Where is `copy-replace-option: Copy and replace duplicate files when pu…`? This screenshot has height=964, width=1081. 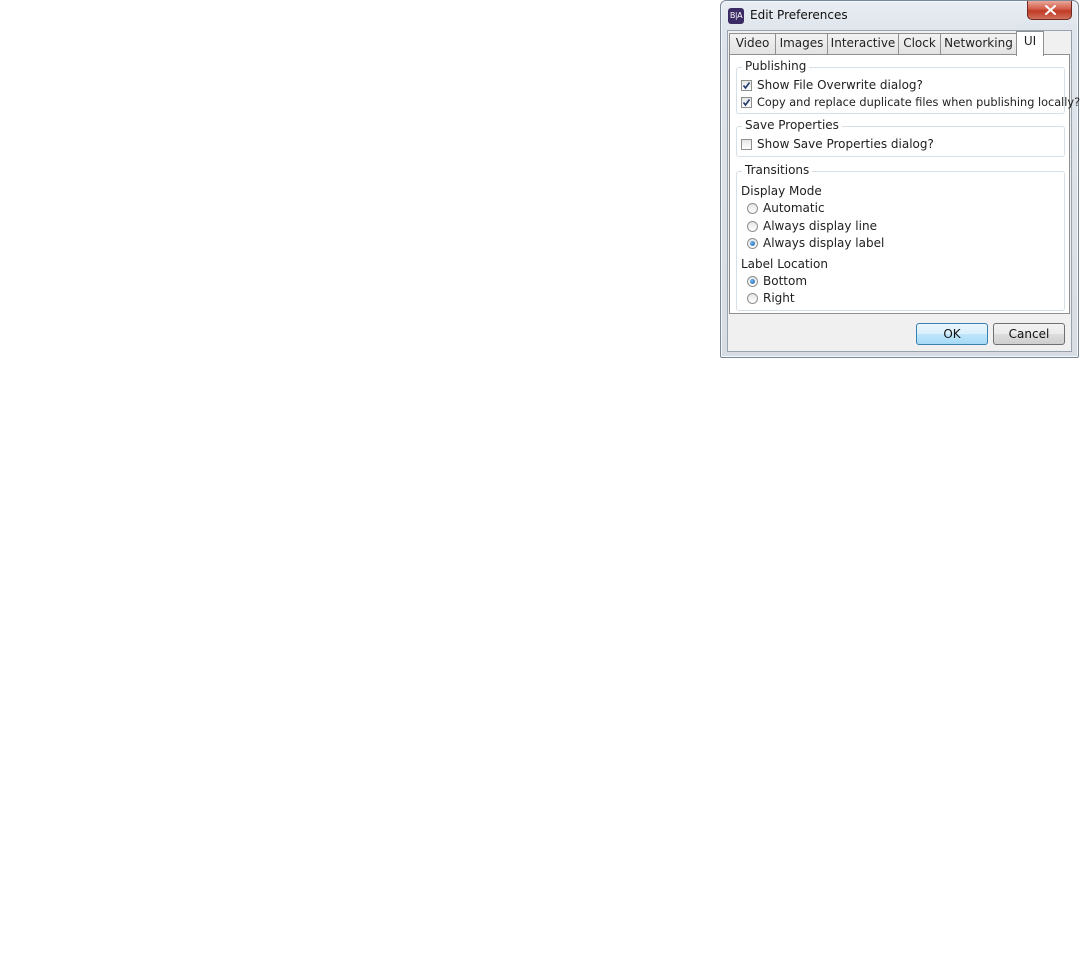 copy-replace-option: Copy and replace duplicate files when pu… is located at coordinates (910, 102).